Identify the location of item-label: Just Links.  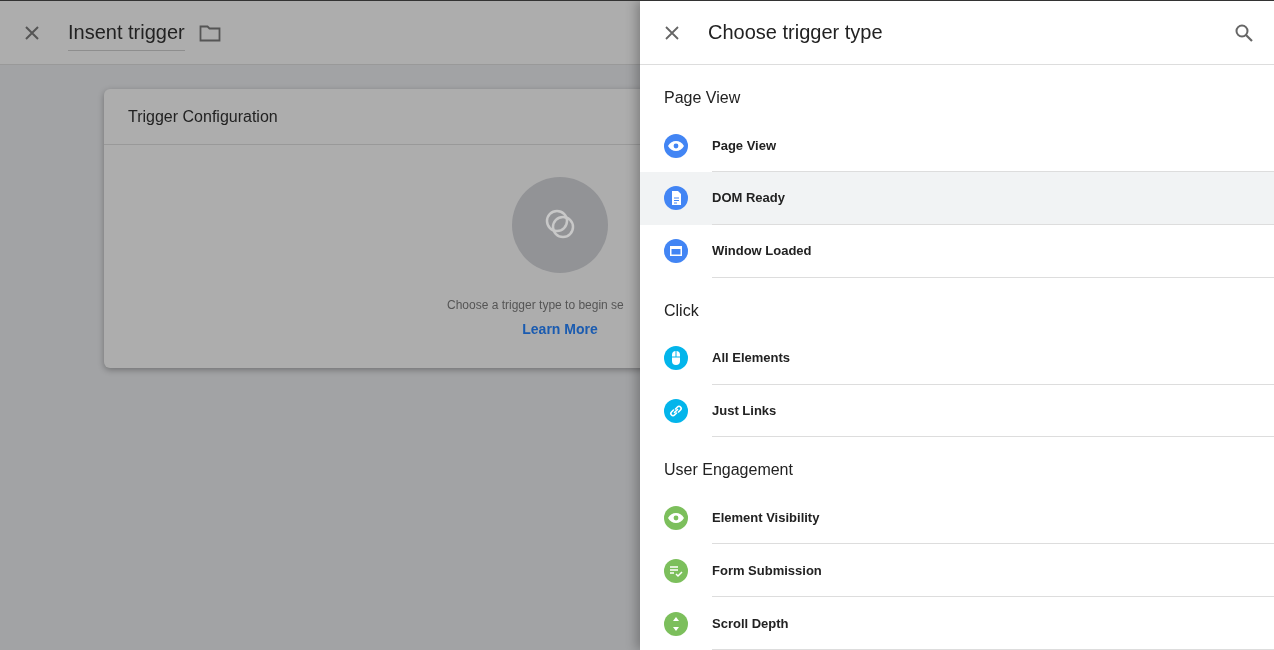
(744, 410).